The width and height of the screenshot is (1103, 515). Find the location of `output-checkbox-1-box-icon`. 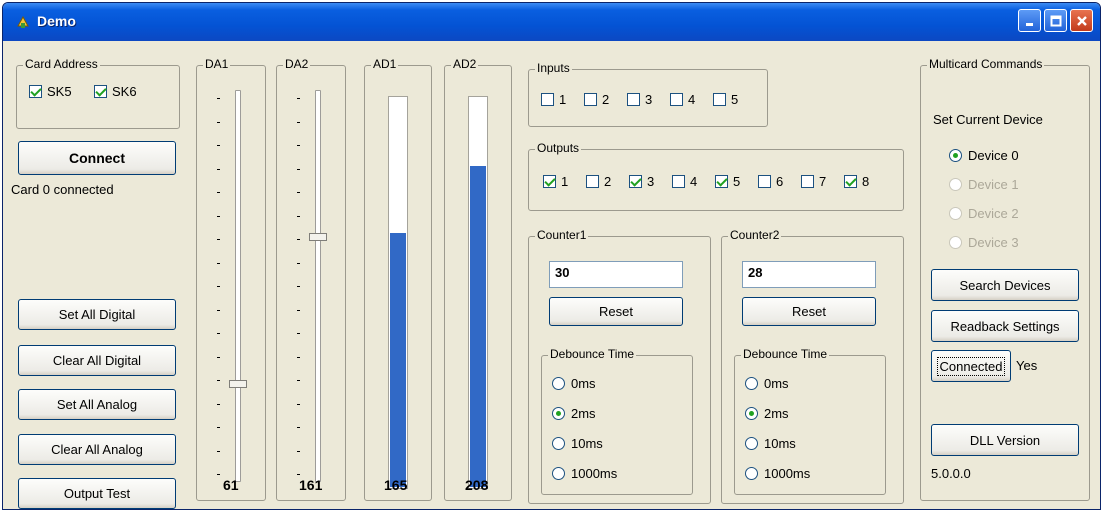

output-checkbox-1-box-icon is located at coordinates (549, 181).